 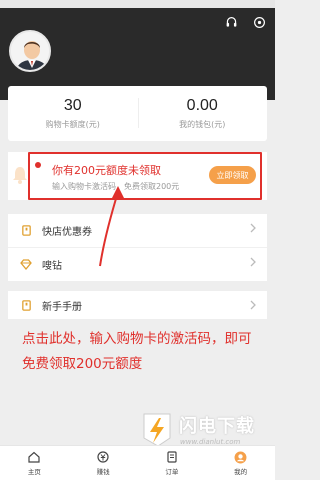 What do you see at coordinates (202, 124) in the screenshot?
I see `stat-label: 我的钱包(元)` at bounding box center [202, 124].